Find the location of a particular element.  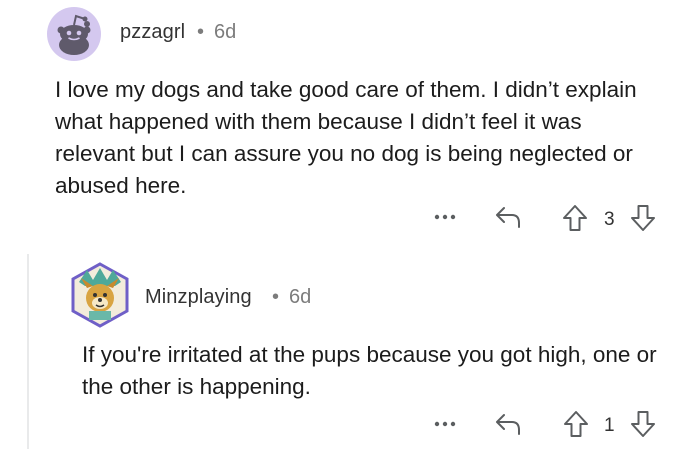

thread-line is located at coordinates (28, 351).